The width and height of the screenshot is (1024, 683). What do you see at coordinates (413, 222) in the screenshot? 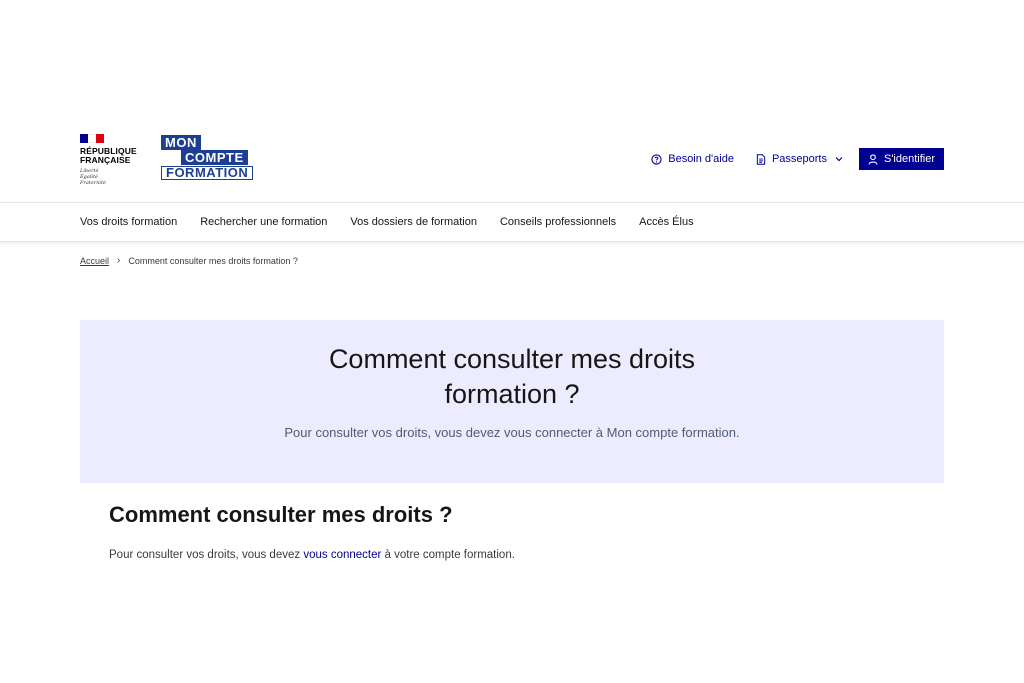
I see `nav-item-dossiers: Vos dossiers de formation` at bounding box center [413, 222].